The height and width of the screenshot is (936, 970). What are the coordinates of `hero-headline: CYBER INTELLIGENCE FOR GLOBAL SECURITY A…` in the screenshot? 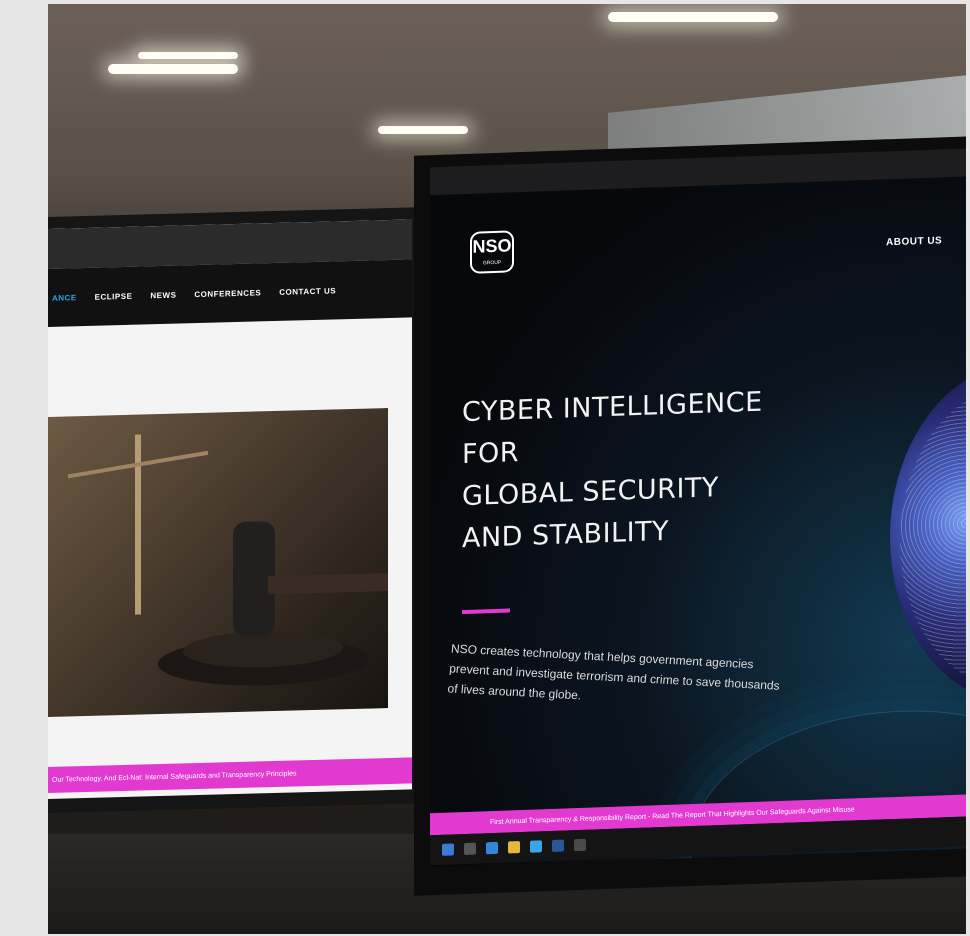 It's located at (612, 471).